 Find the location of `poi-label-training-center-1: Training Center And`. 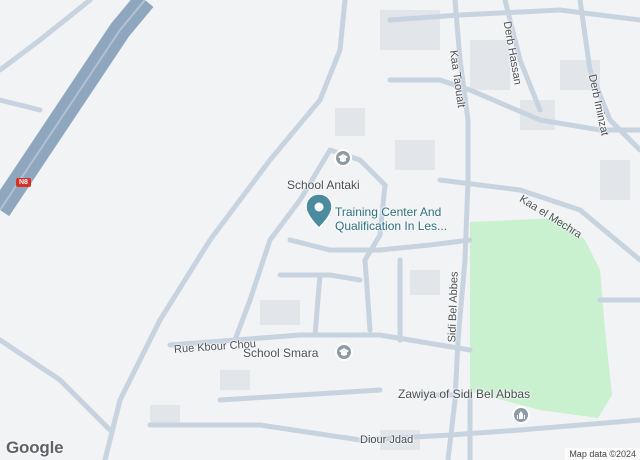

poi-label-training-center-1: Training Center And is located at coordinates (388, 212).